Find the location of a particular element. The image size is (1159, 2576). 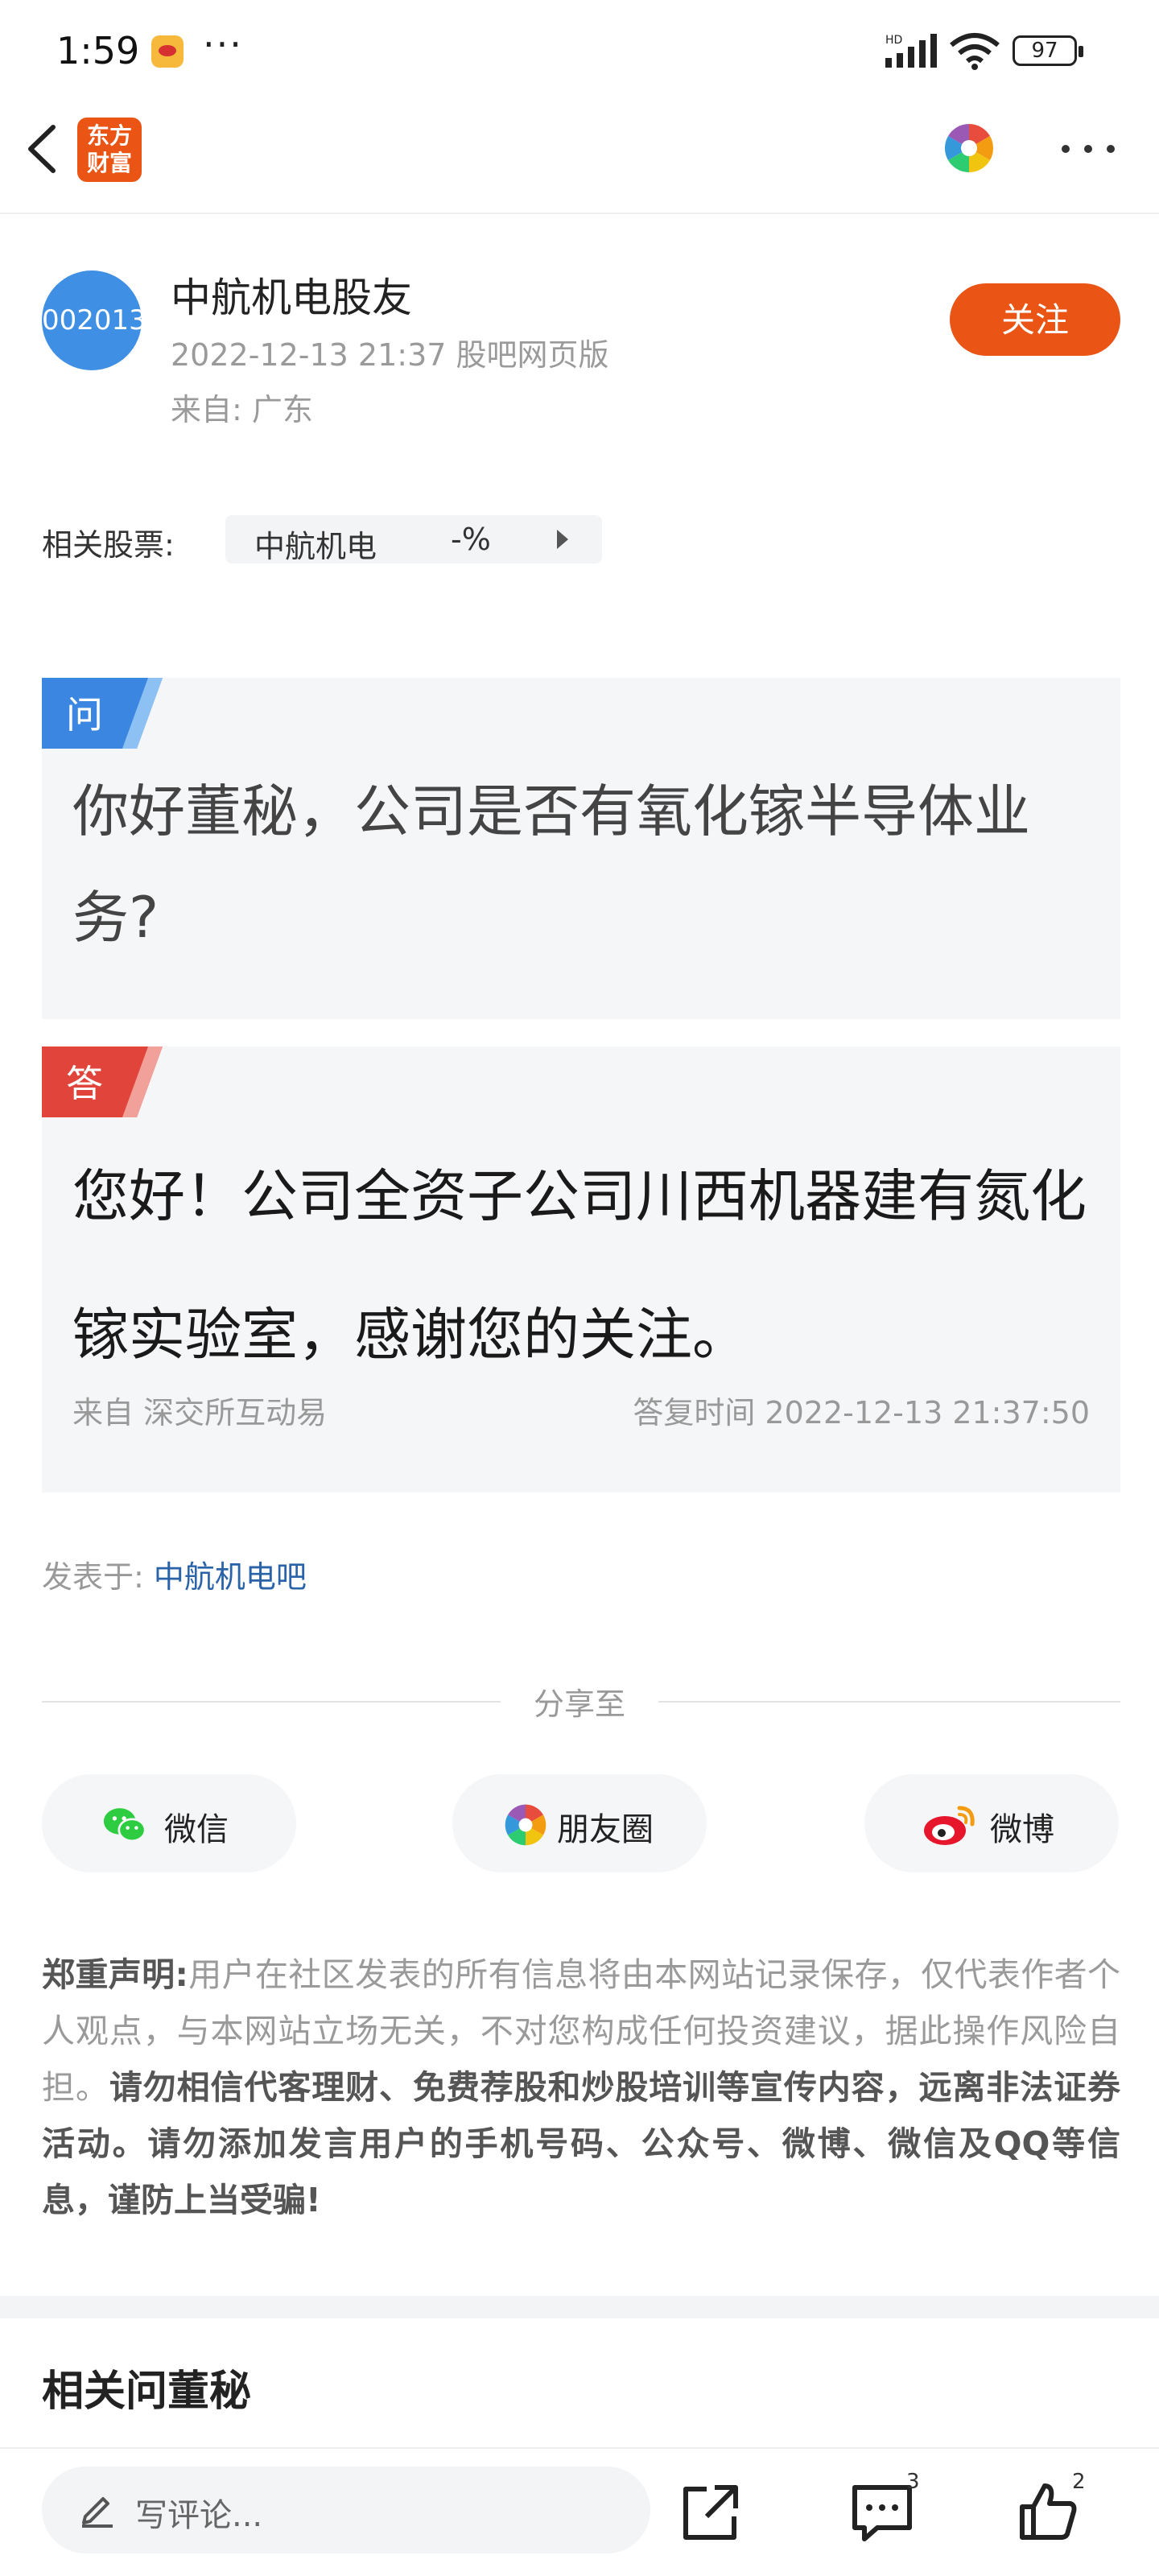

moments-share-icon is located at coordinates (969, 148).